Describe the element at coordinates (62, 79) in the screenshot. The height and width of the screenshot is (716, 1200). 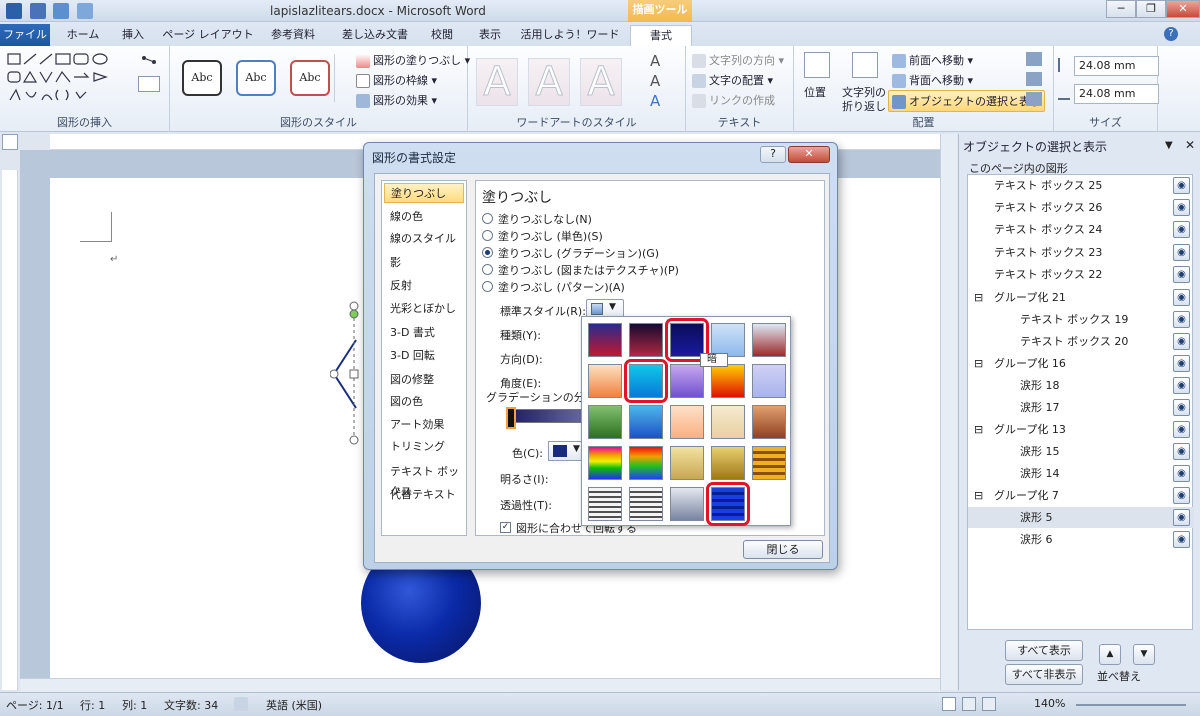
I see `shapes-gallery` at that location.